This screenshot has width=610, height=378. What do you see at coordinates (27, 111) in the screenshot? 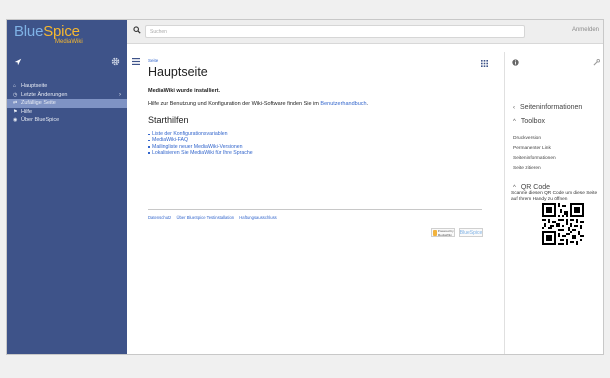
I see `sidebar-item-label: Hilfe` at bounding box center [27, 111].